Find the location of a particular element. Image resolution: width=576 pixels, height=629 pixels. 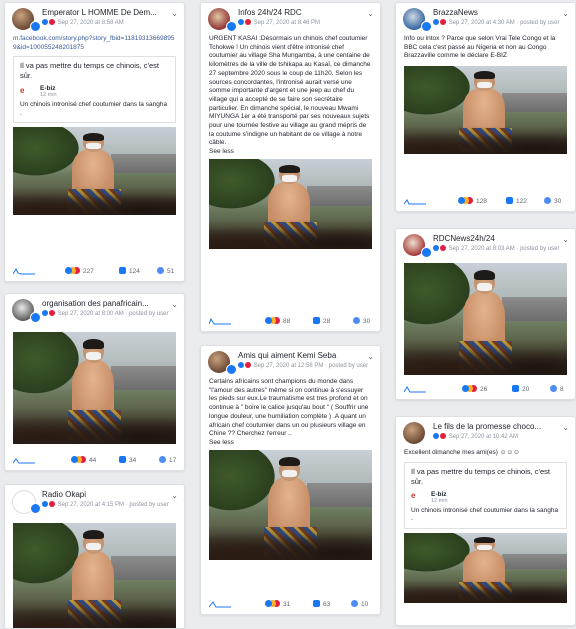

post-meta: Sep 27, 2020 at 8:58 AM is located at coordinates (83, 22).